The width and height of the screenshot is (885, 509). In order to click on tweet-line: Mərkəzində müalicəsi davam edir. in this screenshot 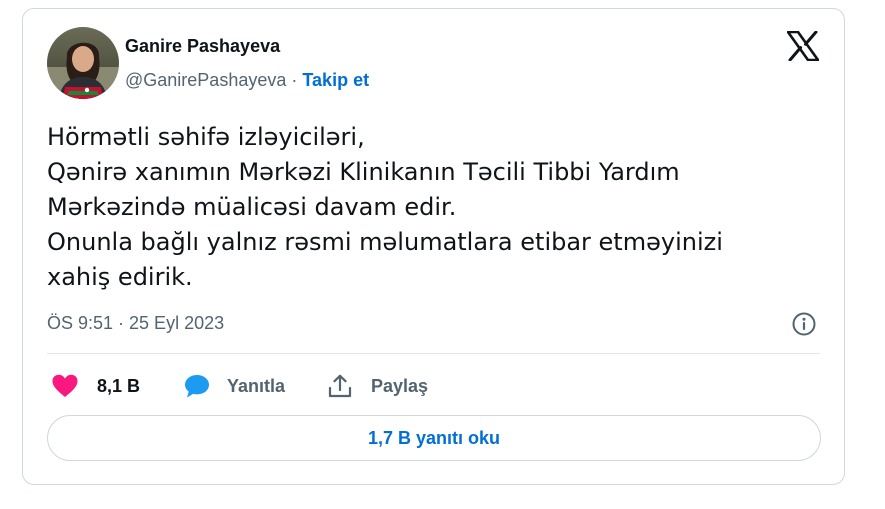, I will do `click(252, 207)`.